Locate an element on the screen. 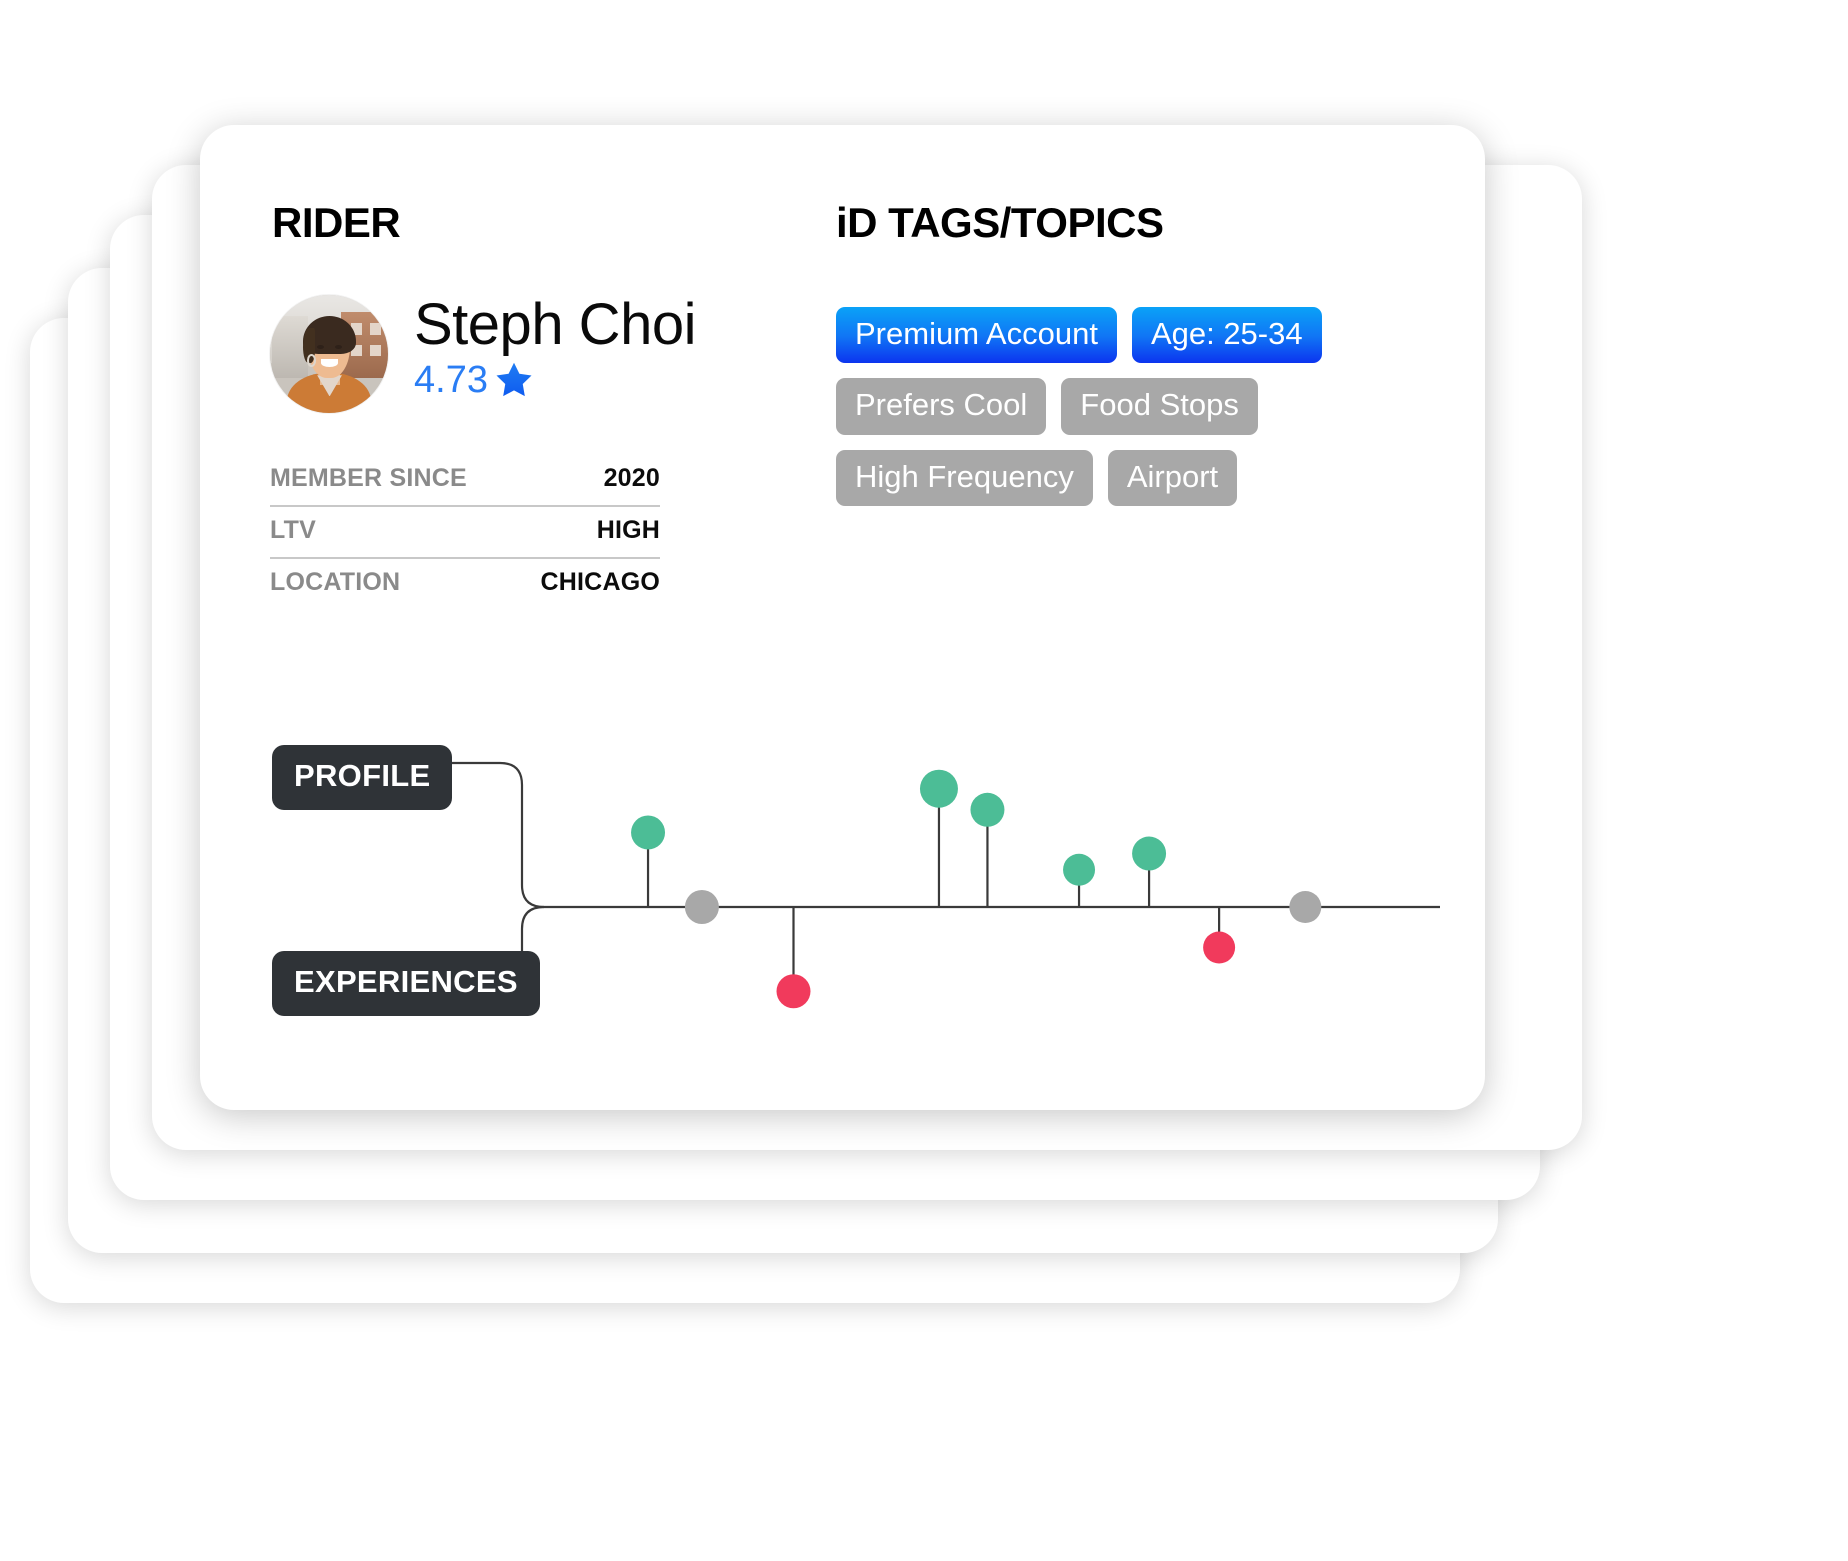  attr-label: MEMBER SINCE is located at coordinates (368, 478).